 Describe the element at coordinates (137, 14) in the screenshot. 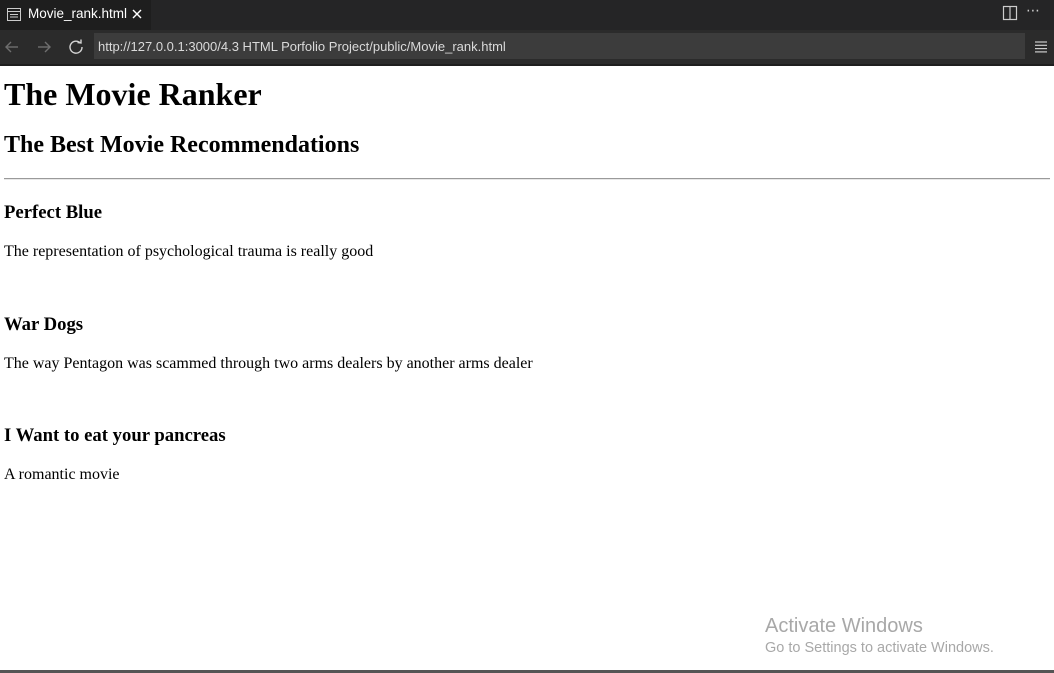

I see `close-icon` at that location.